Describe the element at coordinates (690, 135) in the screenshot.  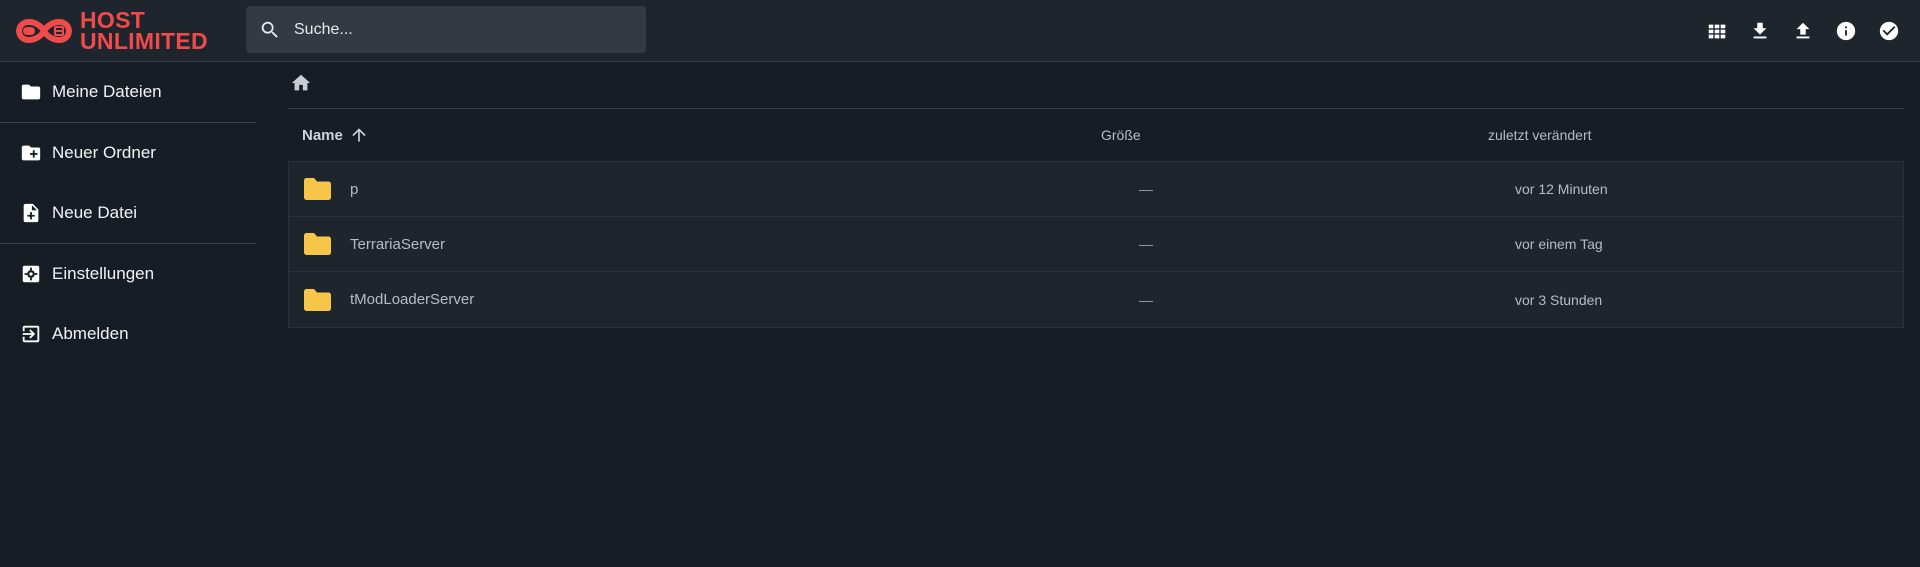
I see `column-header-name: Name` at that location.